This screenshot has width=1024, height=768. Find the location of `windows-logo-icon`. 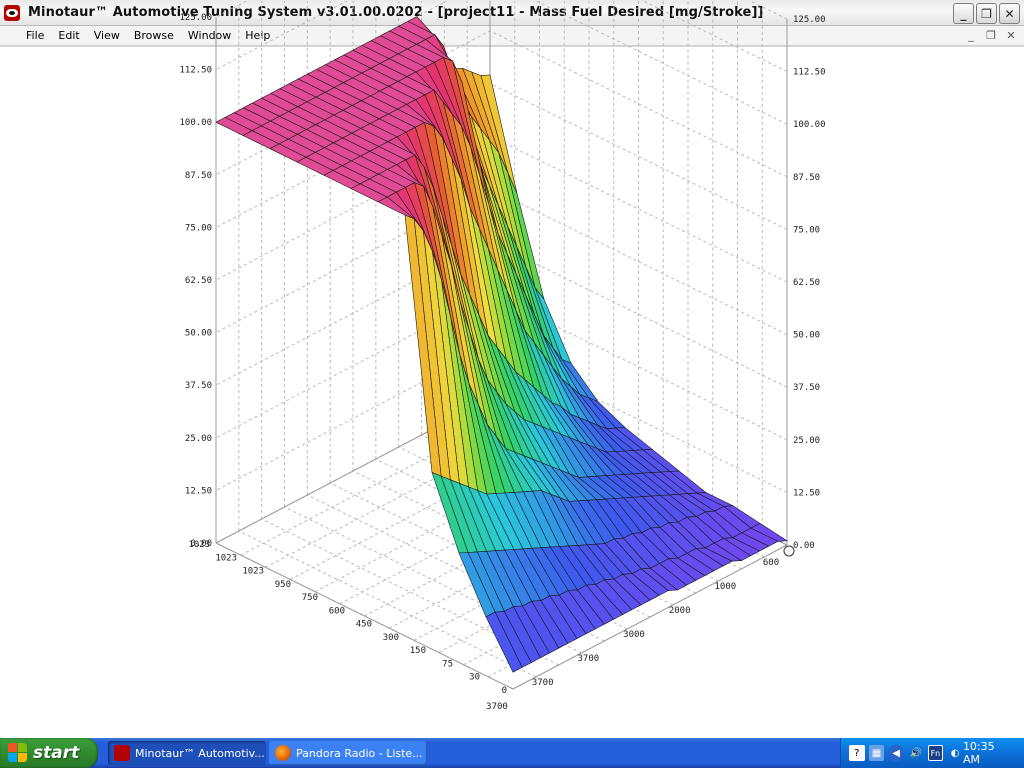

windows-logo-icon is located at coordinates (18, 753).